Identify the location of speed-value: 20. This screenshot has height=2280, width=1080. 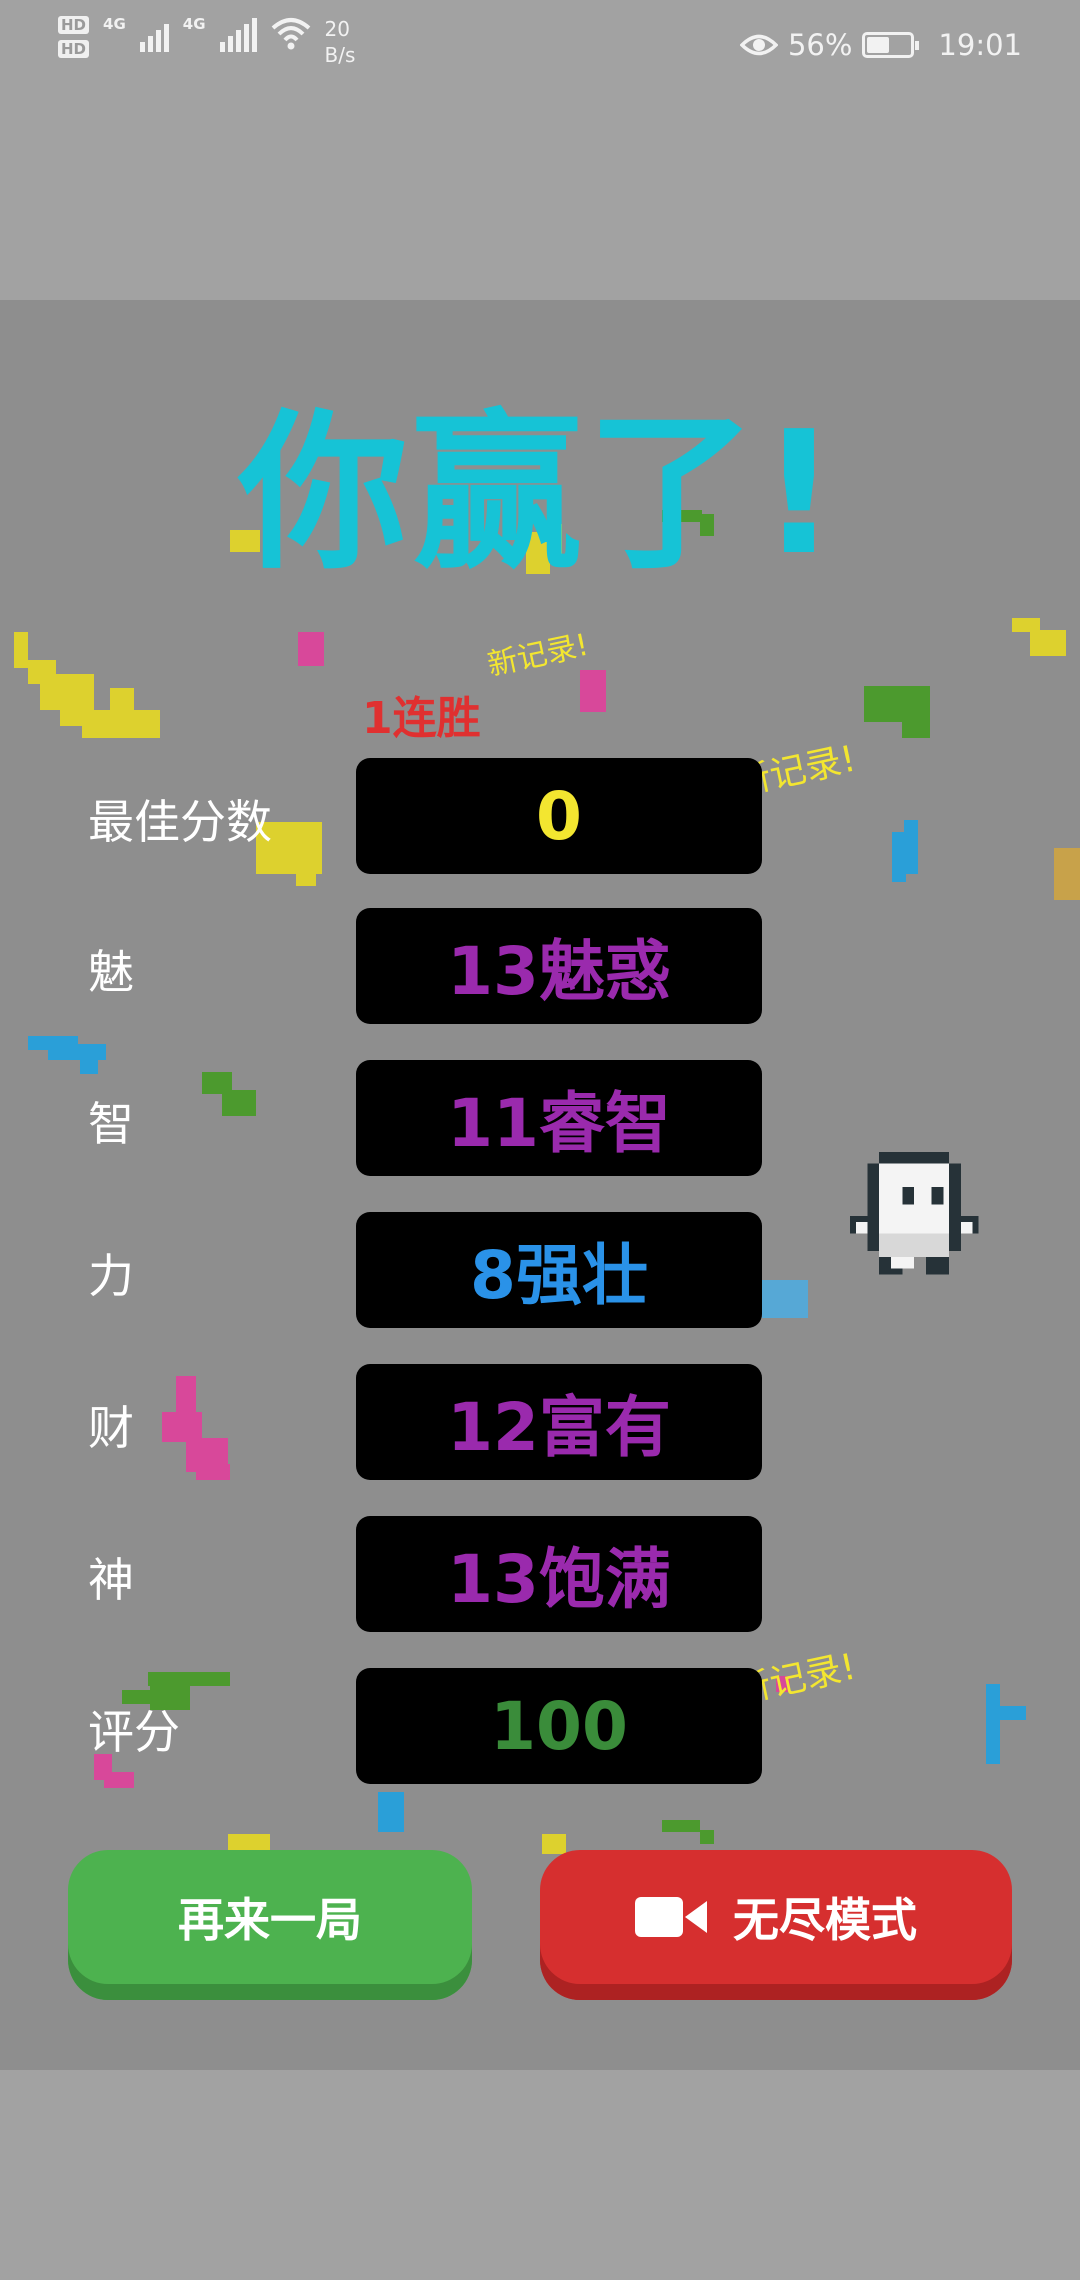
(337, 29).